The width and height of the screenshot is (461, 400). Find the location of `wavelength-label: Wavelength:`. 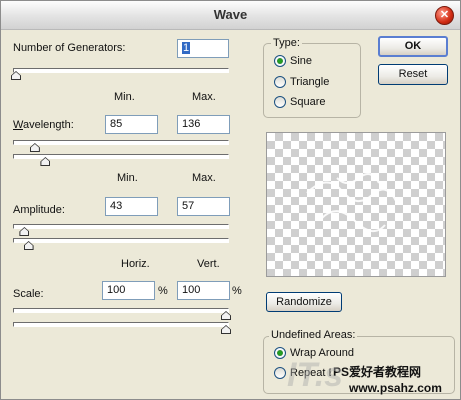

wavelength-label: Wavelength: is located at coordinates (43, 125).